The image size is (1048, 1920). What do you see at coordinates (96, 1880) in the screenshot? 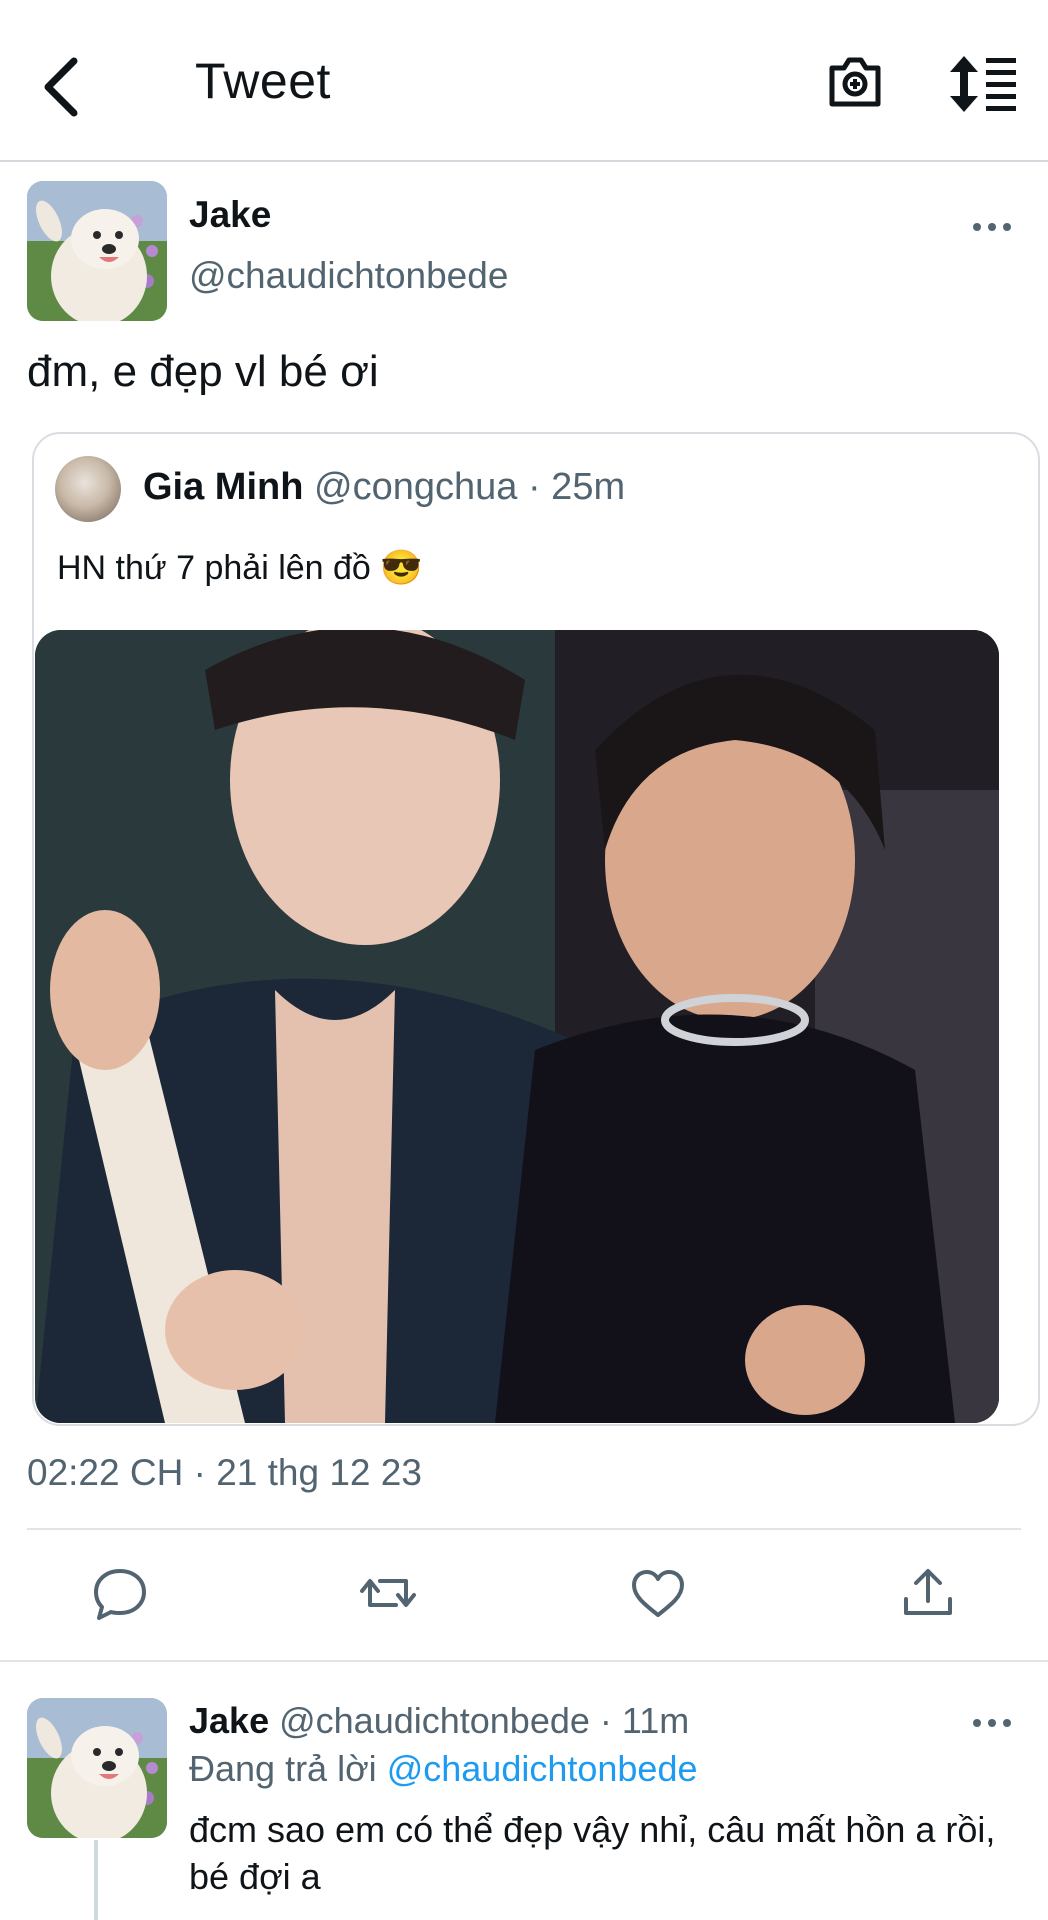
I see `thread-line` at bounding box center [96, 1880].